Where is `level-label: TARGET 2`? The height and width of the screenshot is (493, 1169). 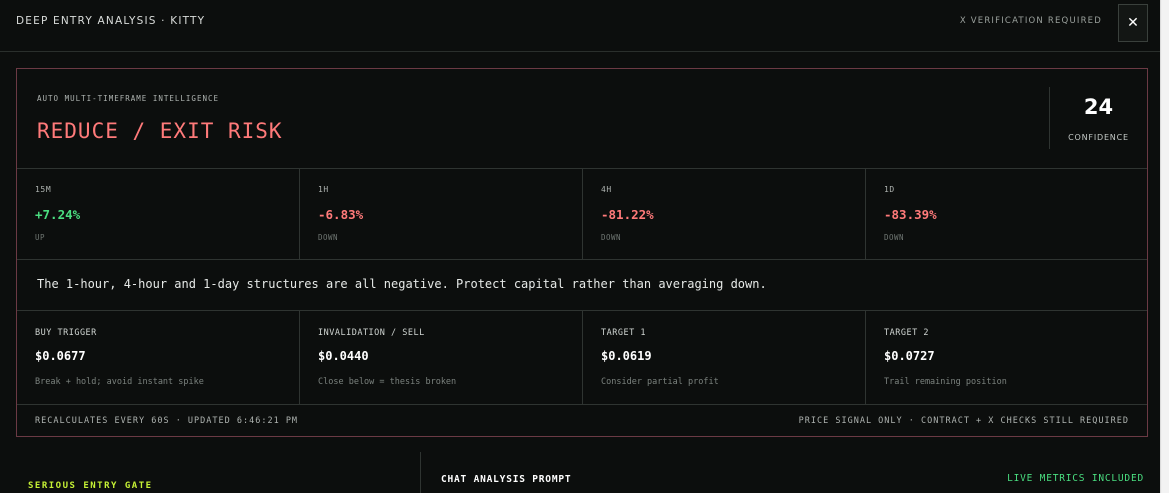
level-label: TARGET 2 is located at coordinates (906, 333).